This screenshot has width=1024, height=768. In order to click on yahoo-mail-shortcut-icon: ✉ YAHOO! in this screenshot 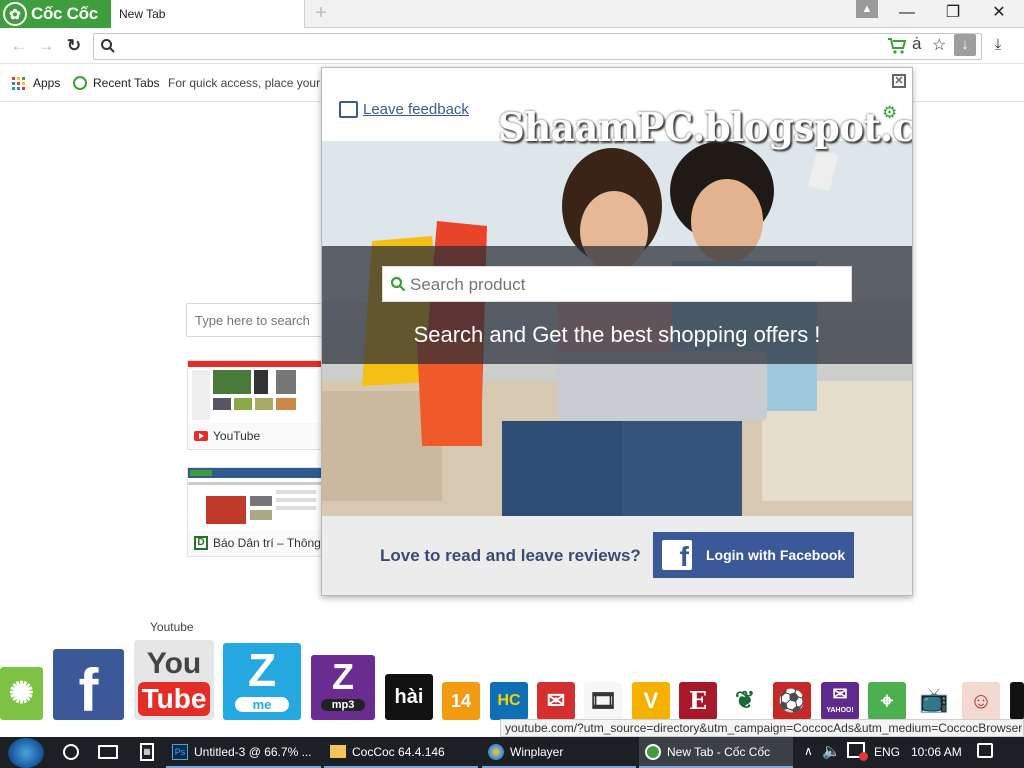, I will do `click(840, 701)`.